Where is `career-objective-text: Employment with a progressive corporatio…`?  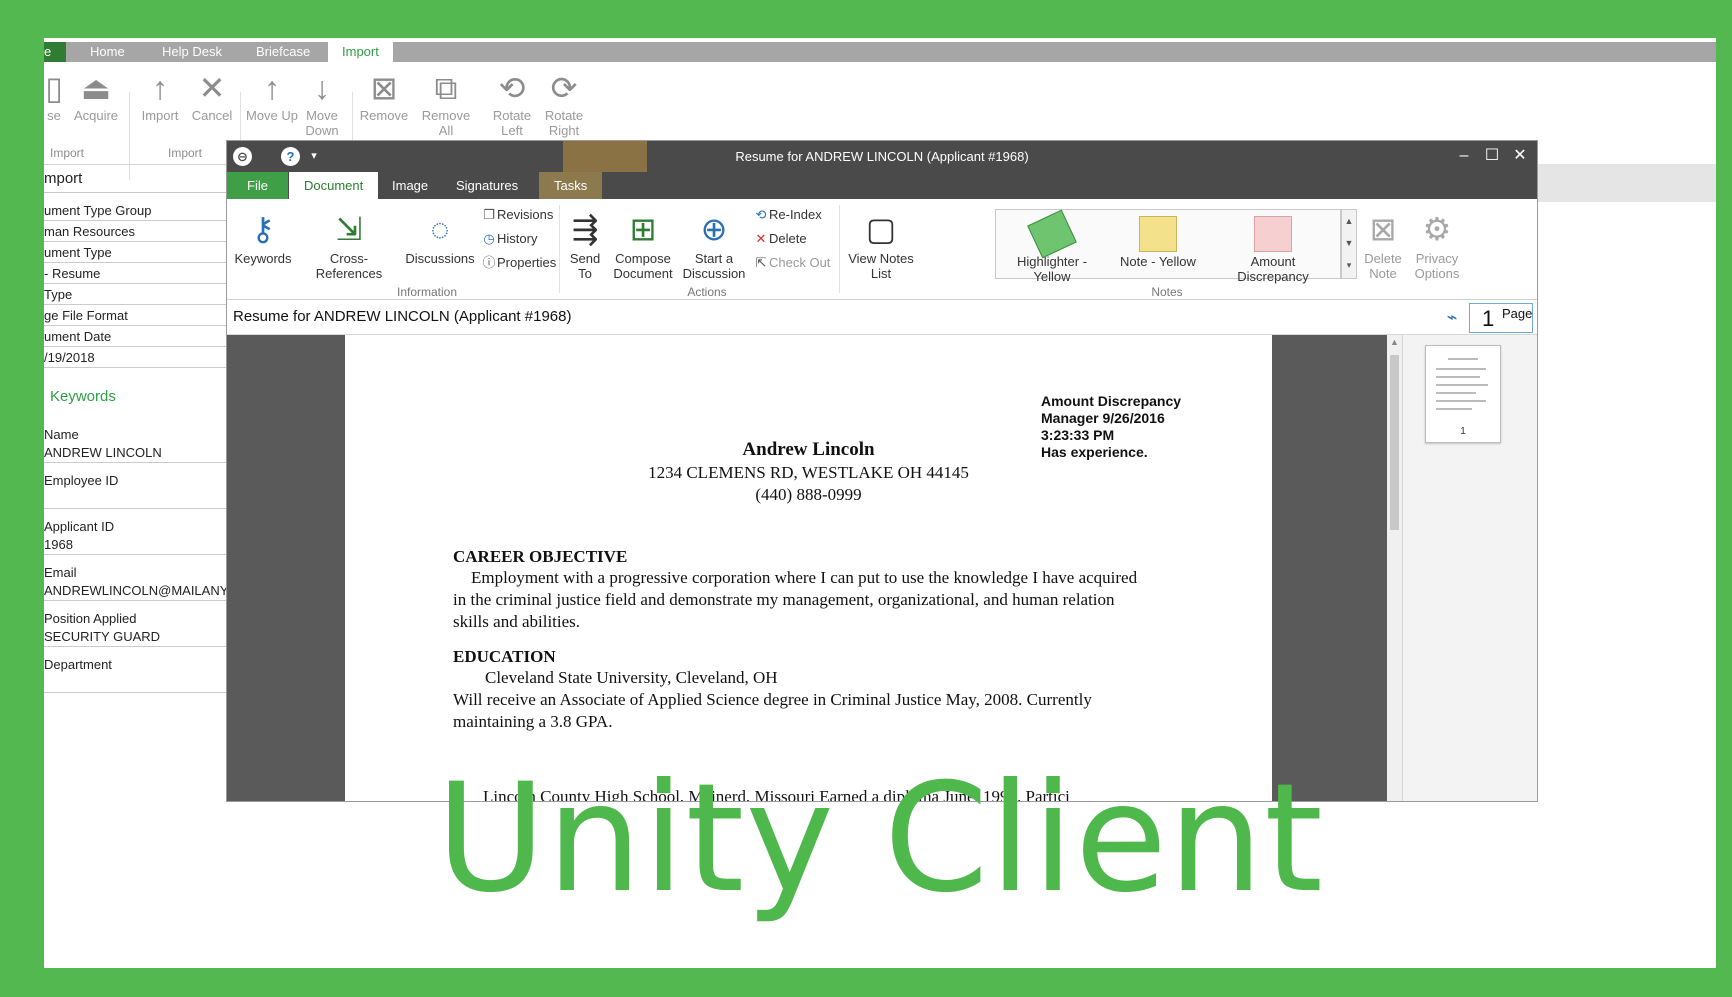 career-objective-text: Employment with a progressive corporatio… is located at coordinates (795, 599).